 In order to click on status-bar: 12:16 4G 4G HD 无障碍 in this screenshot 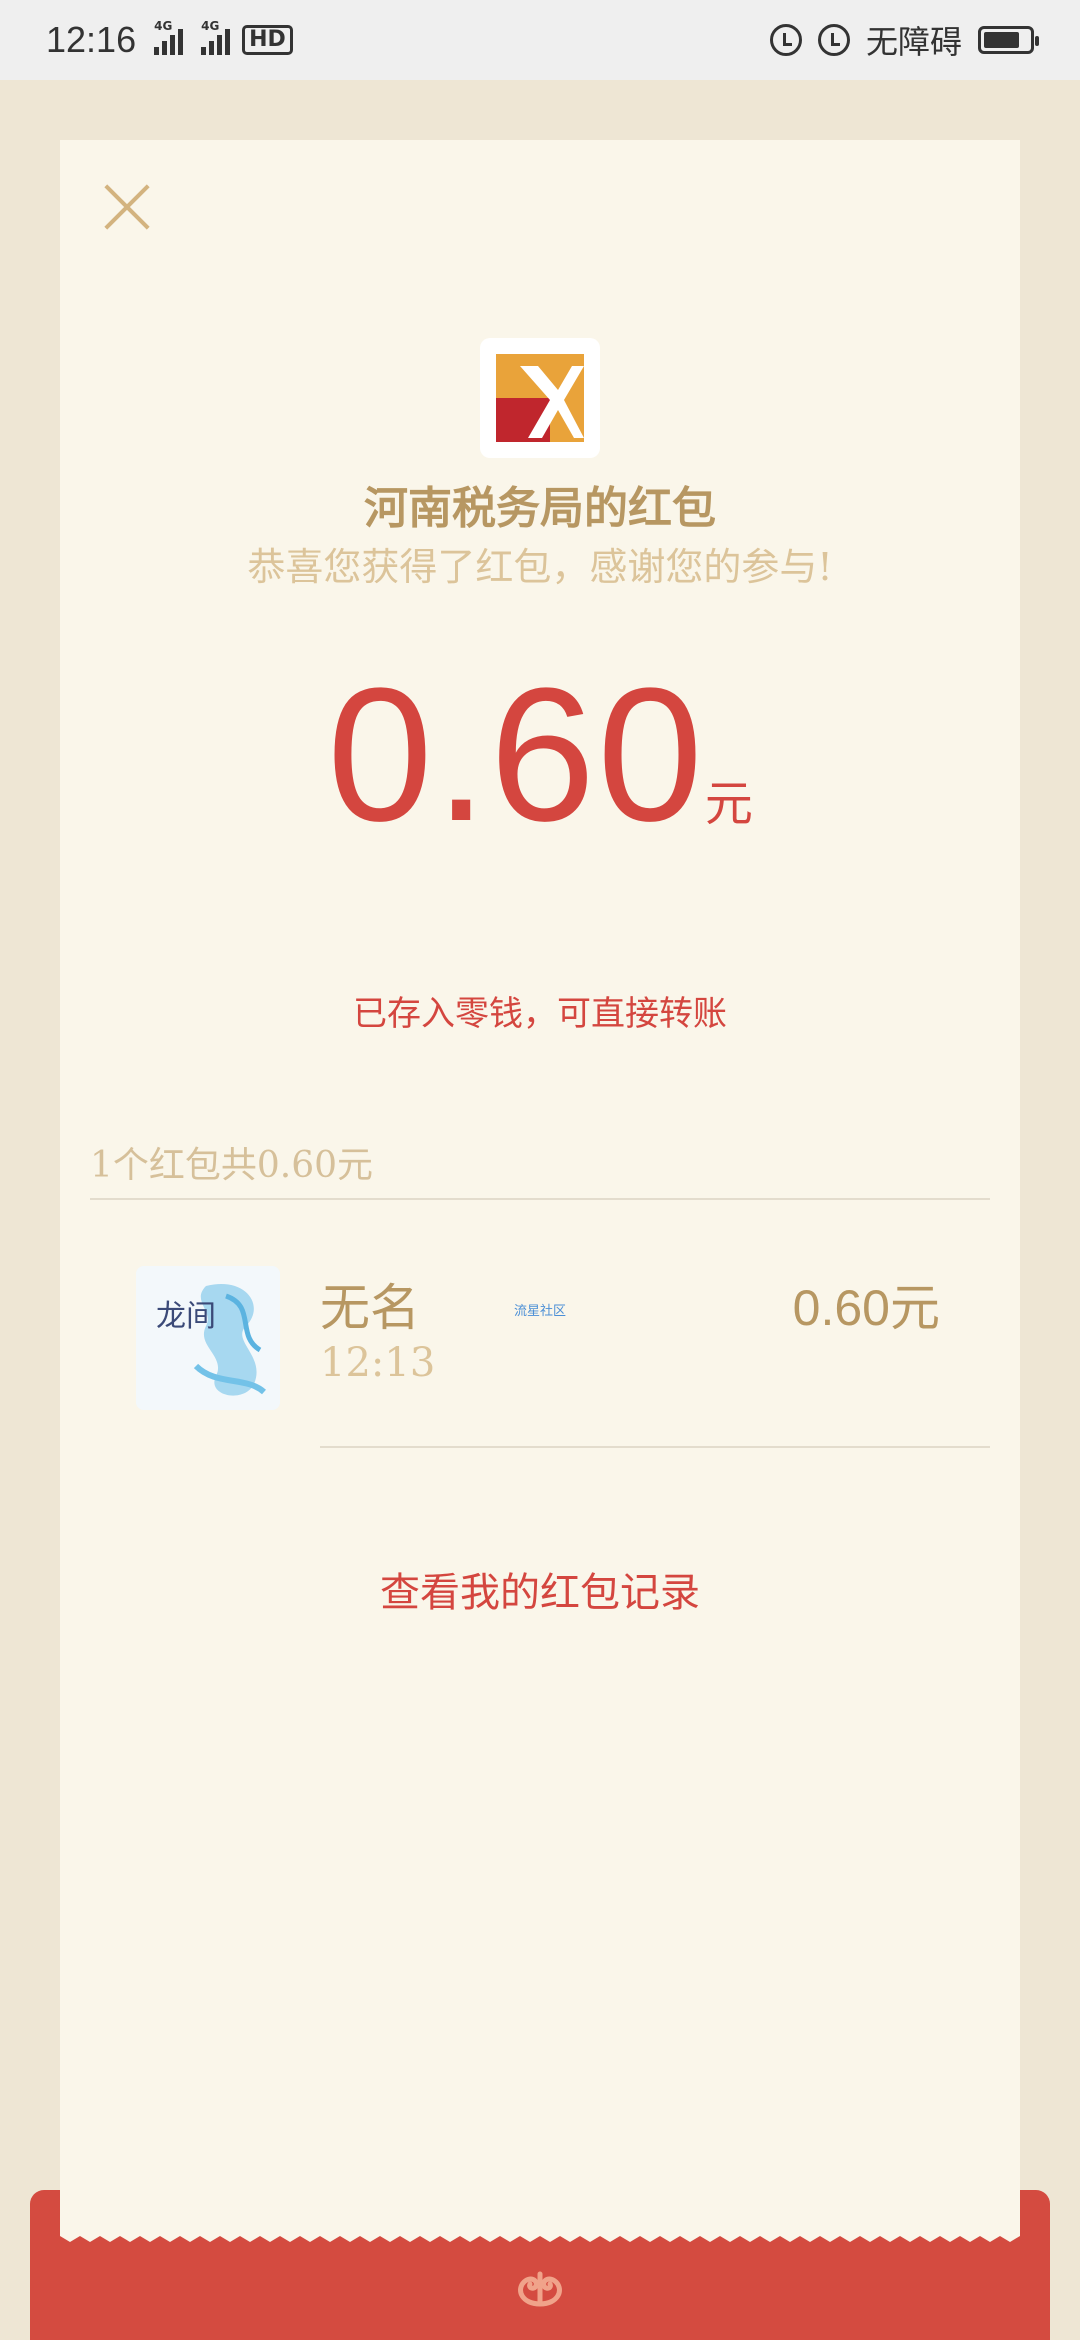, I will do `click(540, 40)`.